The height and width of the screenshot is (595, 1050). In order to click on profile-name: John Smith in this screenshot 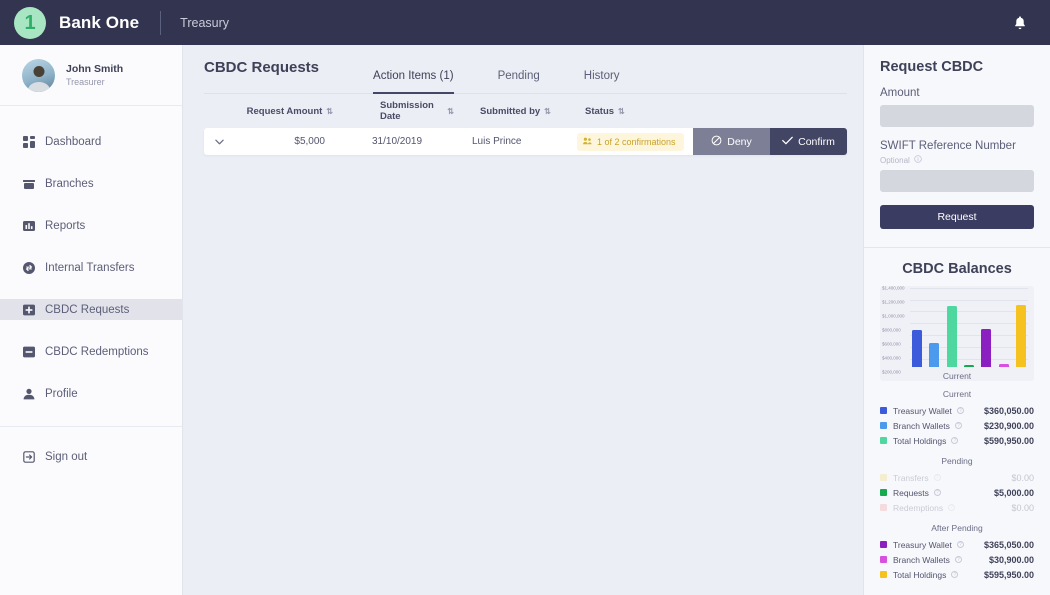, I will do `click(95, 69)`.